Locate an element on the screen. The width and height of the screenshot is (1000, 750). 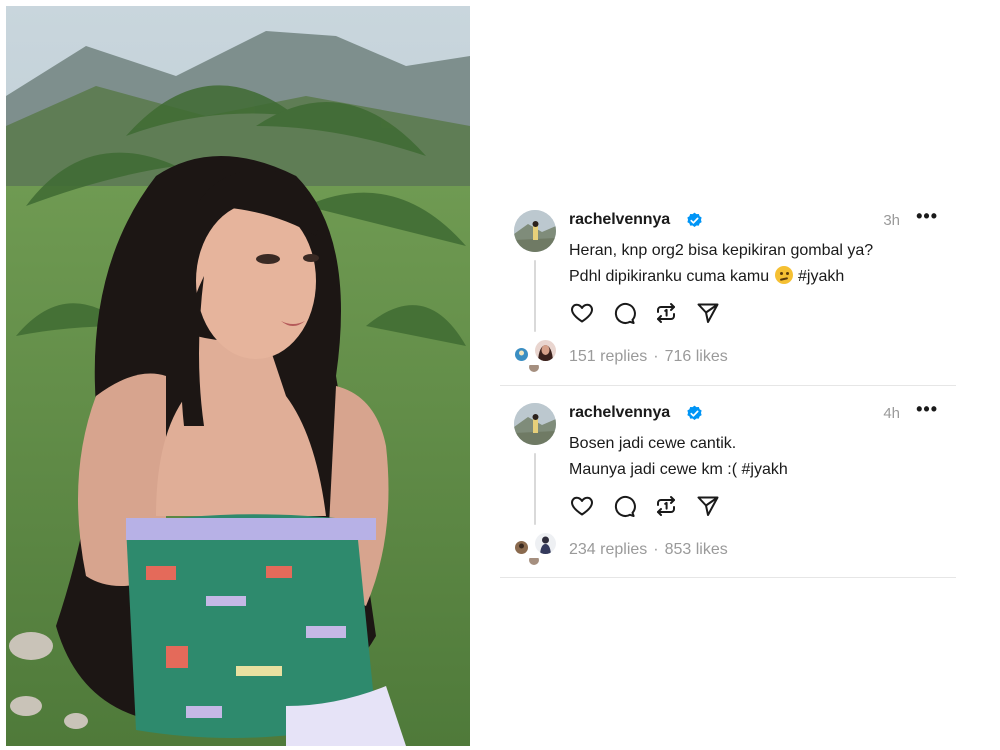
likes-count: 853 likes is located at coordinates (696, 549).